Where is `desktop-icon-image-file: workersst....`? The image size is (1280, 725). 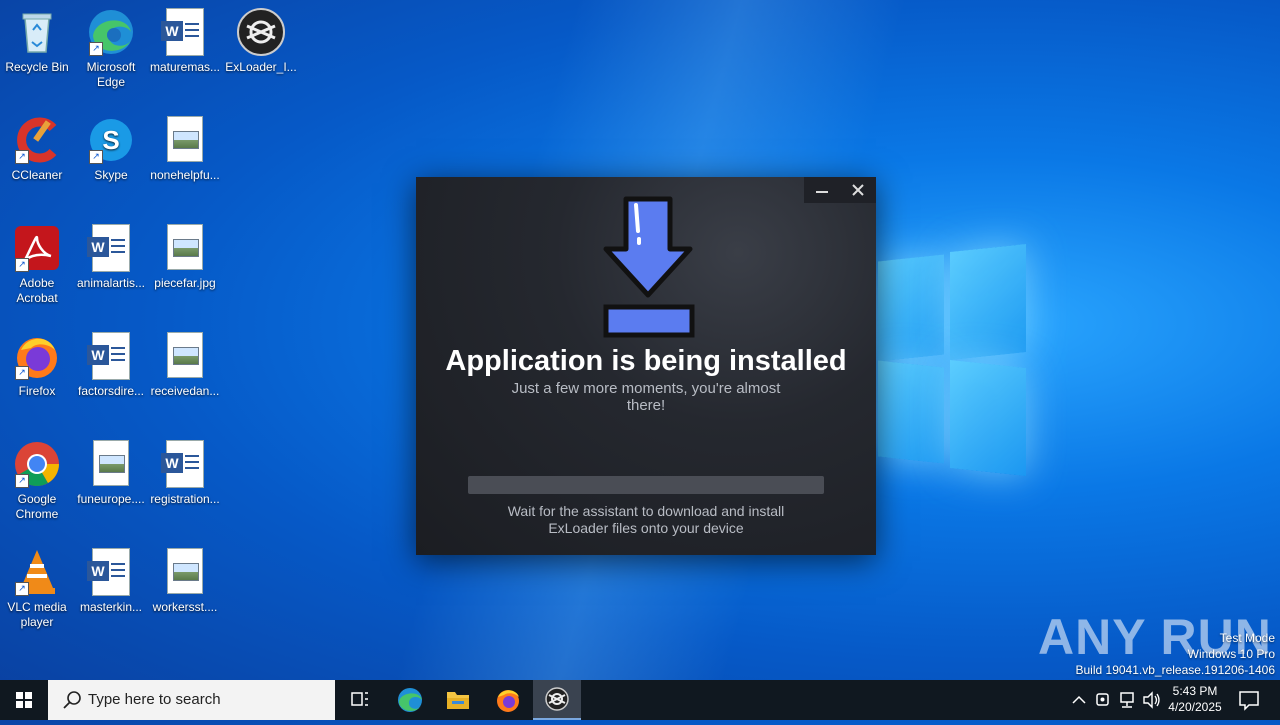 desktop-icon-image-file: workersst.... is located at coordinates (185, 581).